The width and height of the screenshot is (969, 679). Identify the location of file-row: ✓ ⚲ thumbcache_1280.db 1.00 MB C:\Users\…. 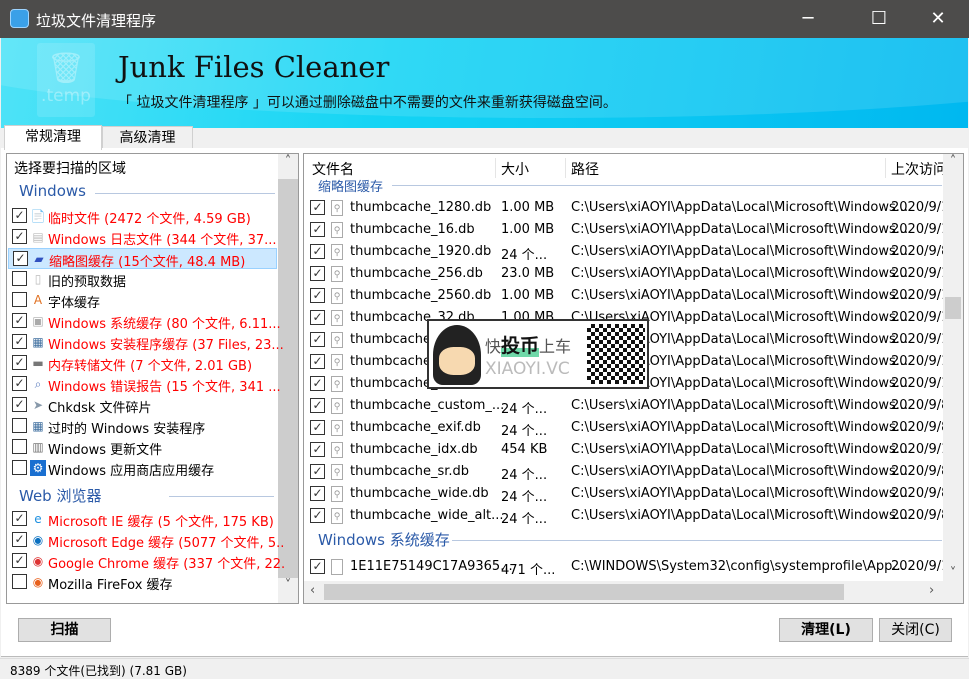
(626, 208).